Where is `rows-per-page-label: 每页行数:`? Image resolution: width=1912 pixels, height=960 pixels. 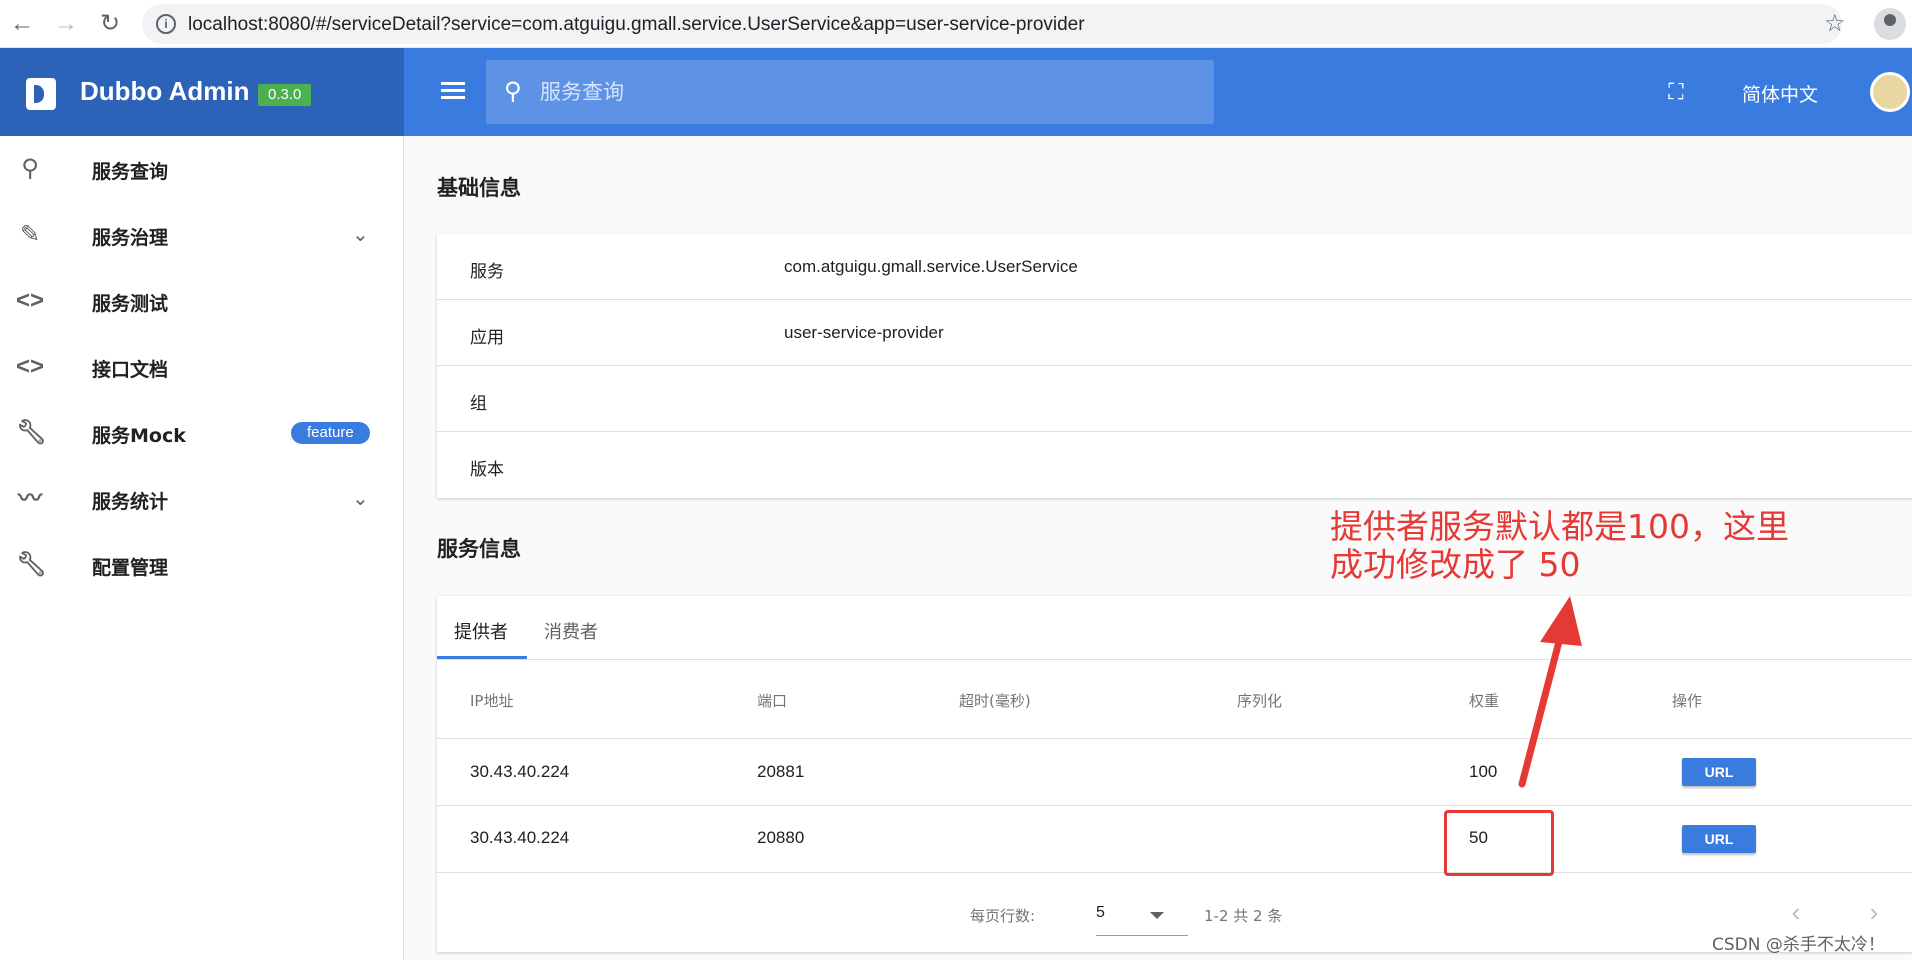 rows-per-page-label: 每页行数: is located at coordinates (1003, 916).